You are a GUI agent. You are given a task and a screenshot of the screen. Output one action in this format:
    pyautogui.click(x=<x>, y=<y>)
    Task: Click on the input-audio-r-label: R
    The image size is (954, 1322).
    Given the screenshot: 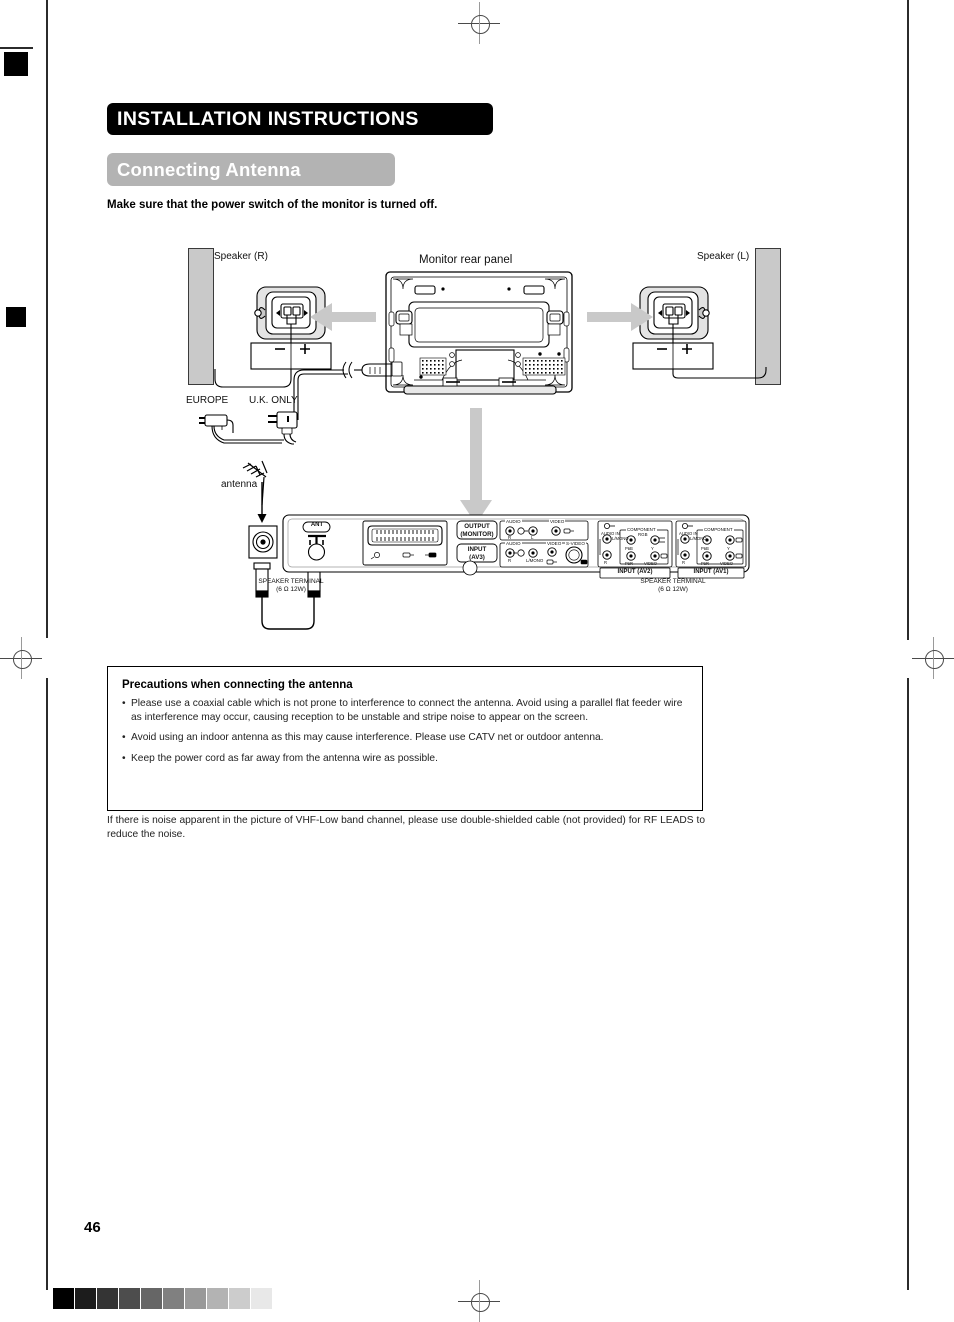 What is the action you would take?
    pyautogui.click(x=510, y=560)
    